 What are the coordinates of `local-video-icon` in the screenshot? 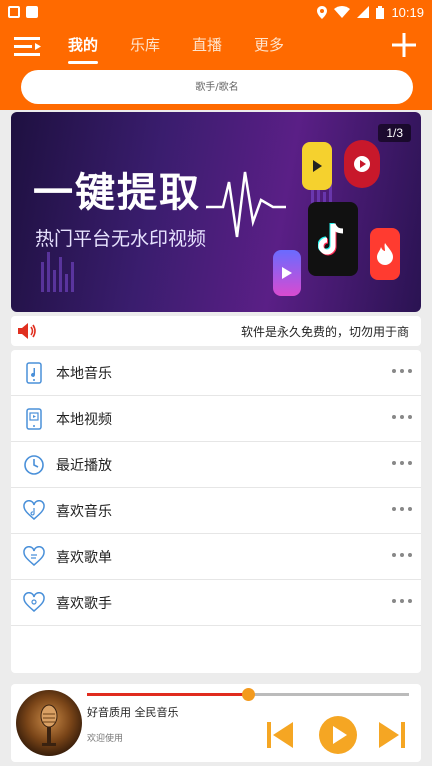 It's located at (34, 419).